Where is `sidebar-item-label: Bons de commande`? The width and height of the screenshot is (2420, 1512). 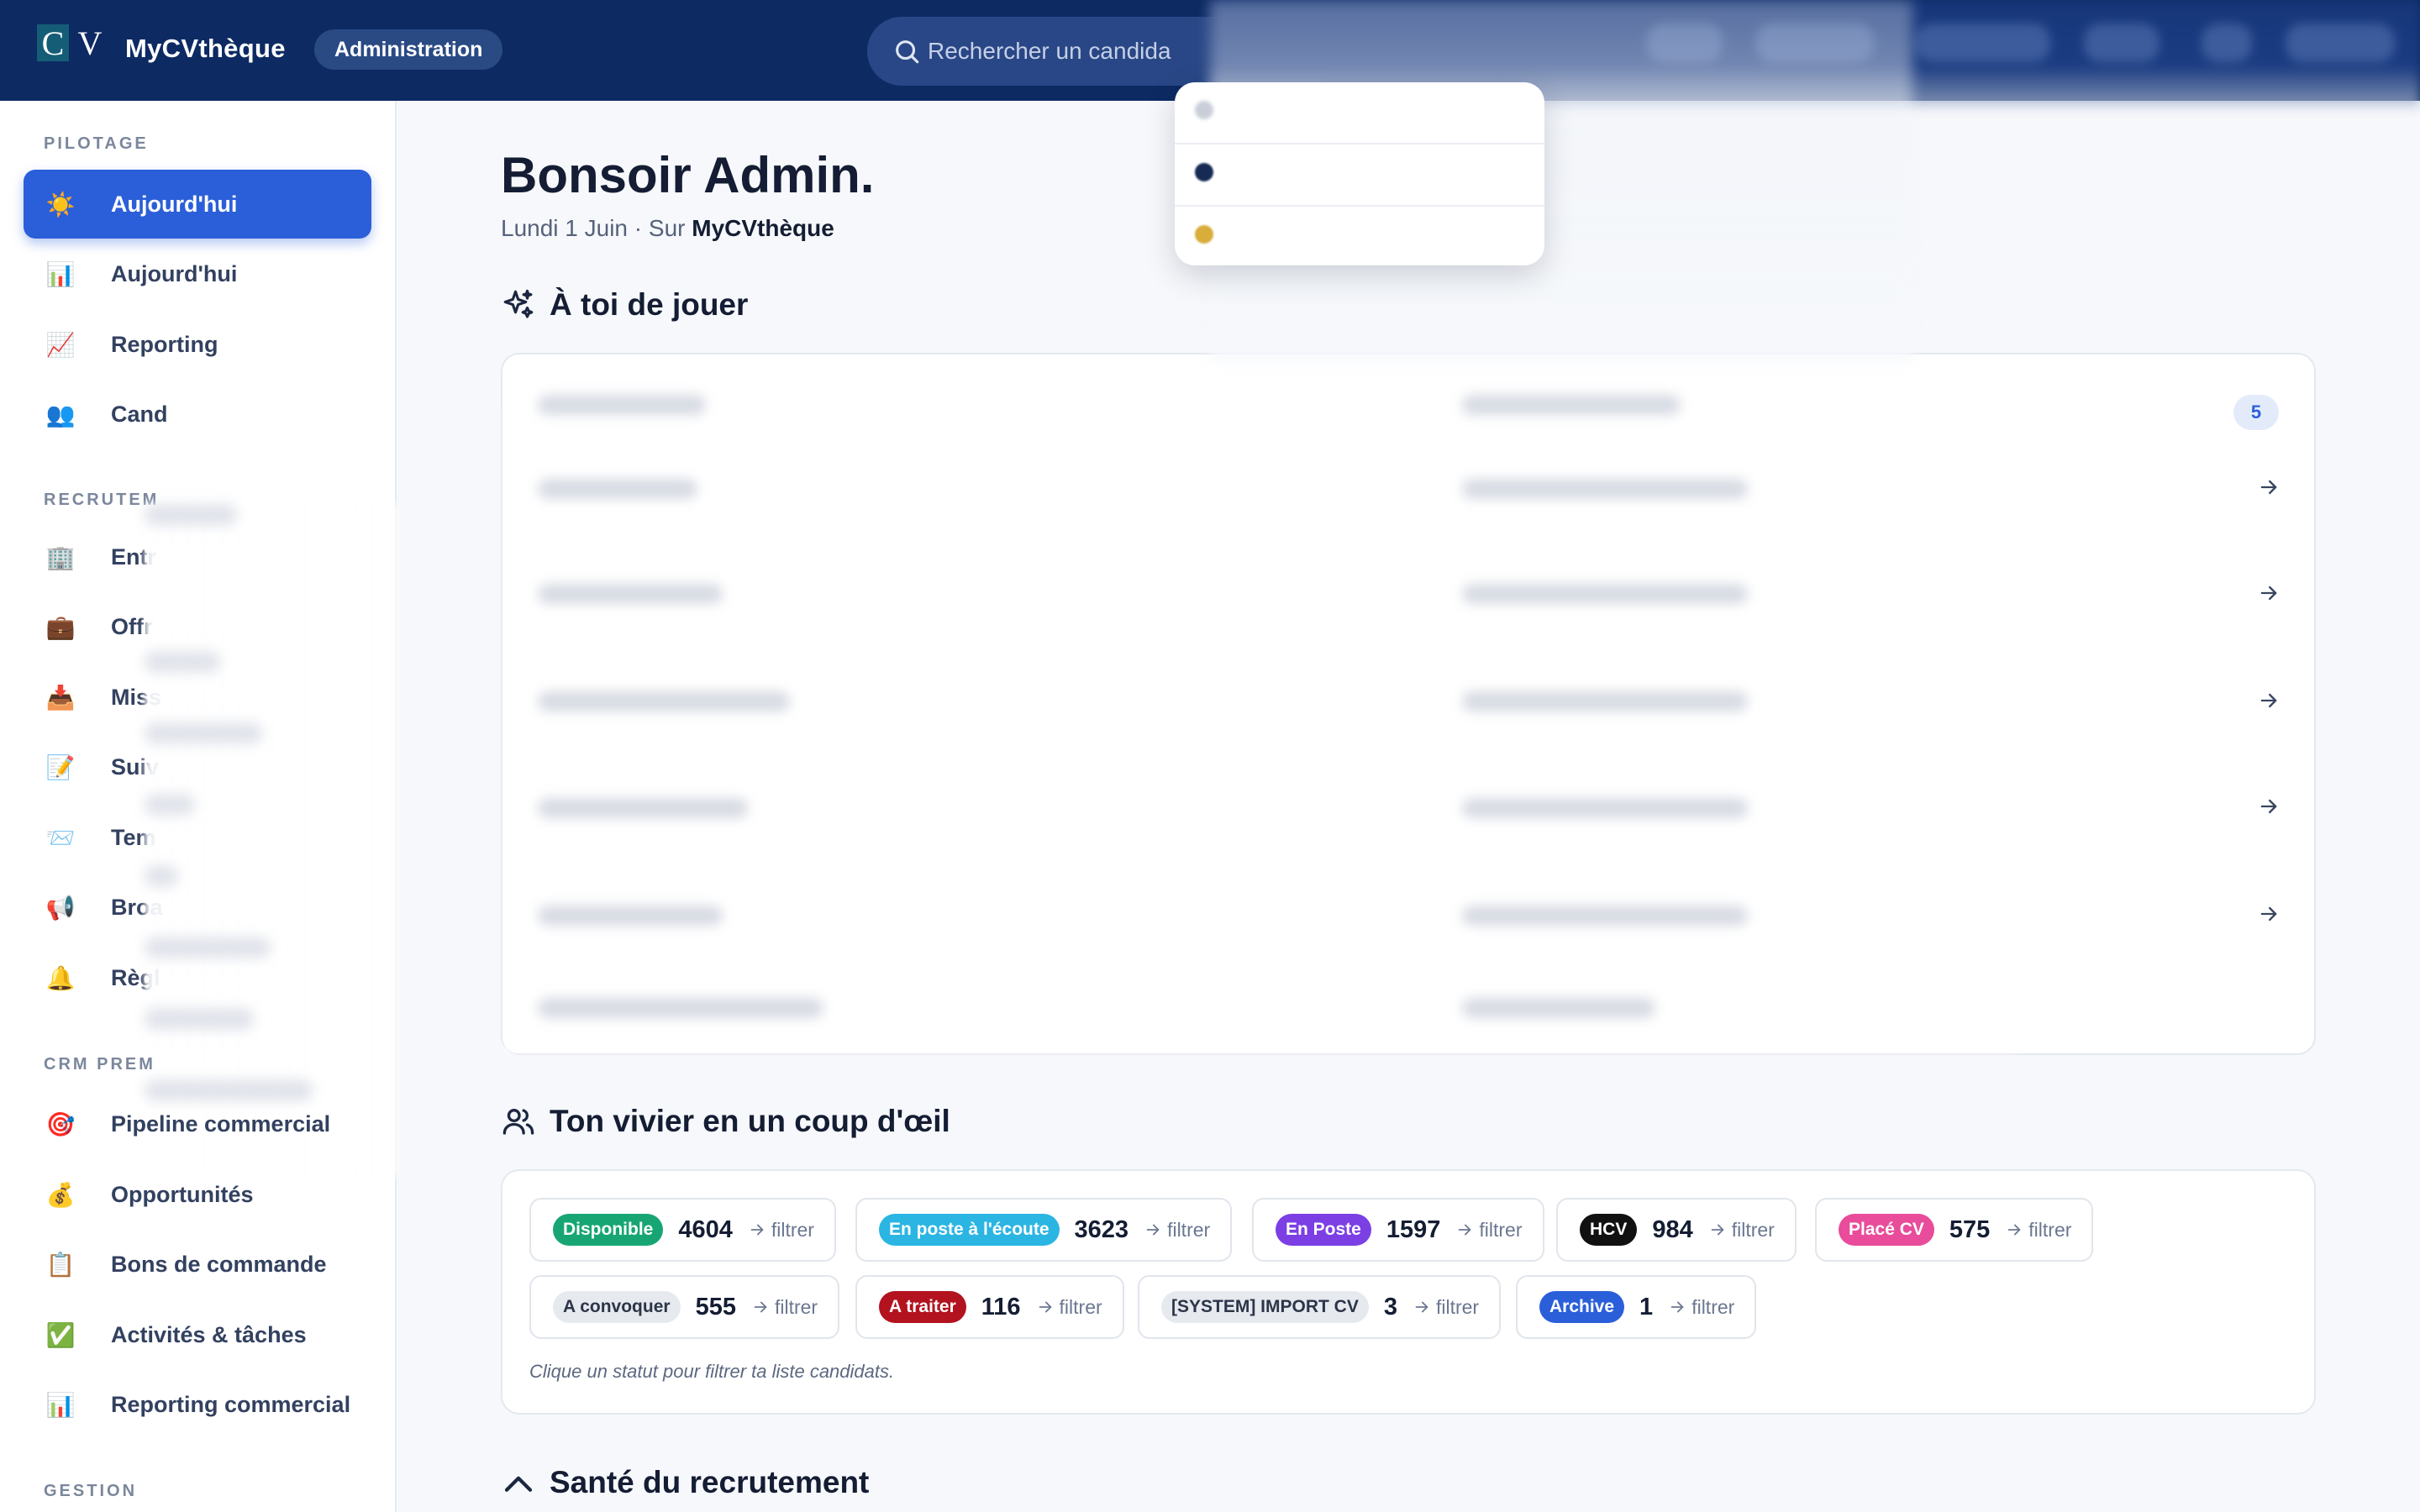 sidebar-item-label: Bons de commande is located at coordinates (219, 1264).